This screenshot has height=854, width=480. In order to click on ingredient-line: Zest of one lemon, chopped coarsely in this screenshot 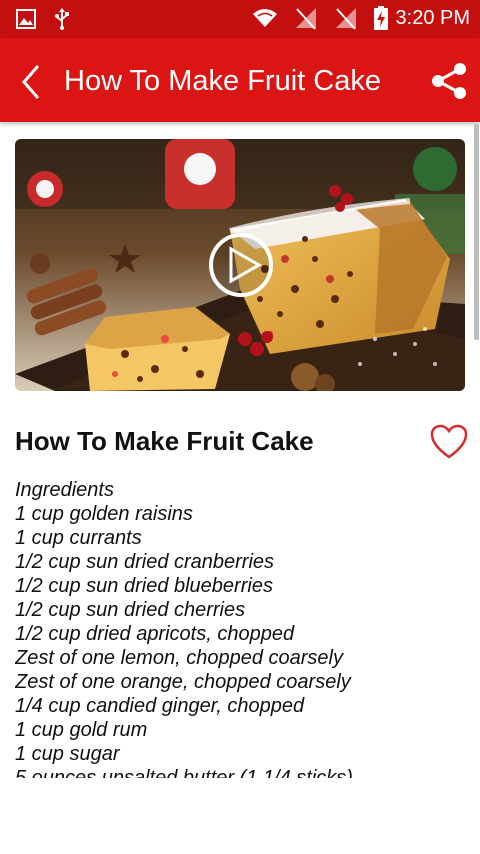, I will do `click(179, 658)`.